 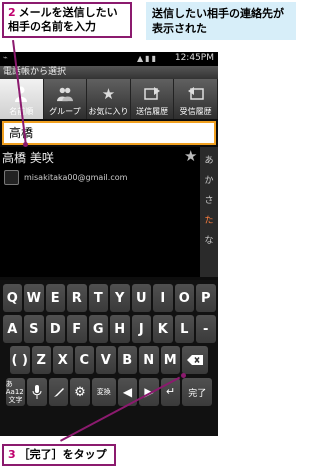 I want to click on kana-index: あ か さ た な, so click(x=209, y=212).